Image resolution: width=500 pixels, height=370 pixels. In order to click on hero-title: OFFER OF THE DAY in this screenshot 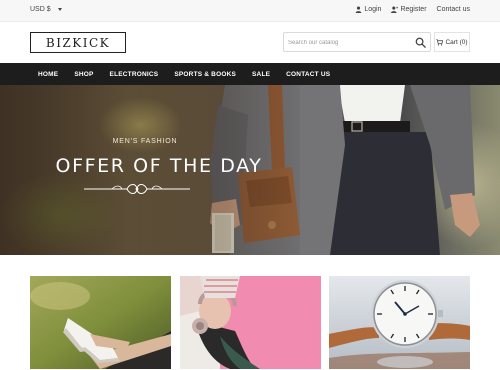, I will do `click(159, 166)`.